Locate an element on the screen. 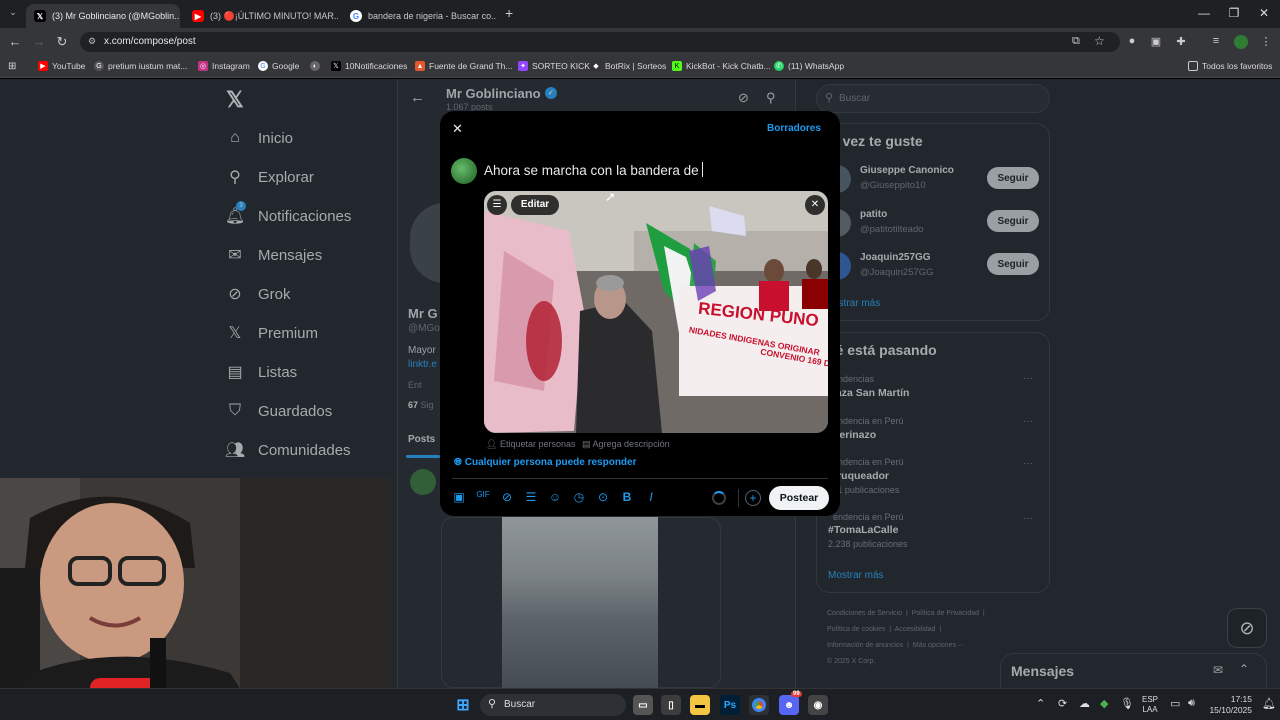 Image resolution: width=1280 pixels, height=720 pixels. search-icon: ⚲ is located at coordinates (492, 704).